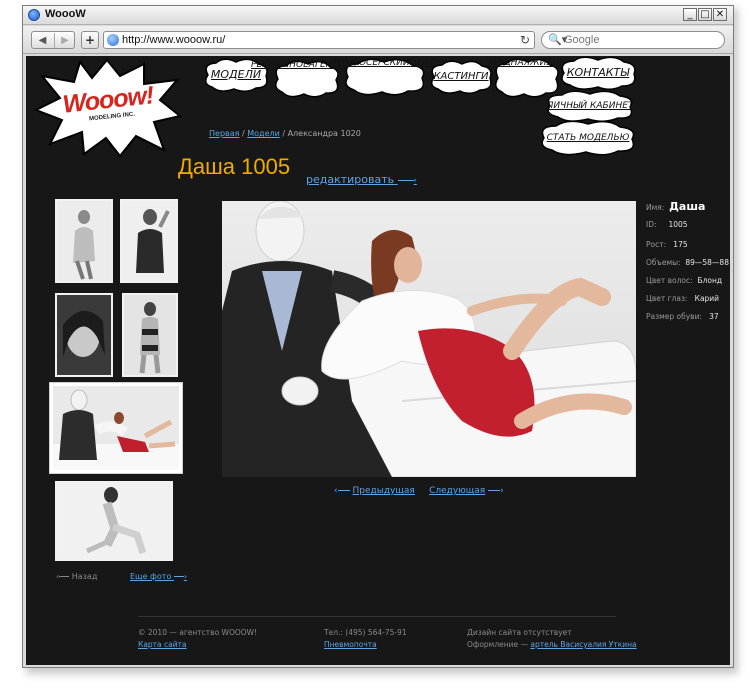 The image size is (750, 699). What do you see at coordinates (319, 40) in the screenshot?
I see `address-bar: http://www.wooow.ru/ ↻` at bounding box center [319, 40].